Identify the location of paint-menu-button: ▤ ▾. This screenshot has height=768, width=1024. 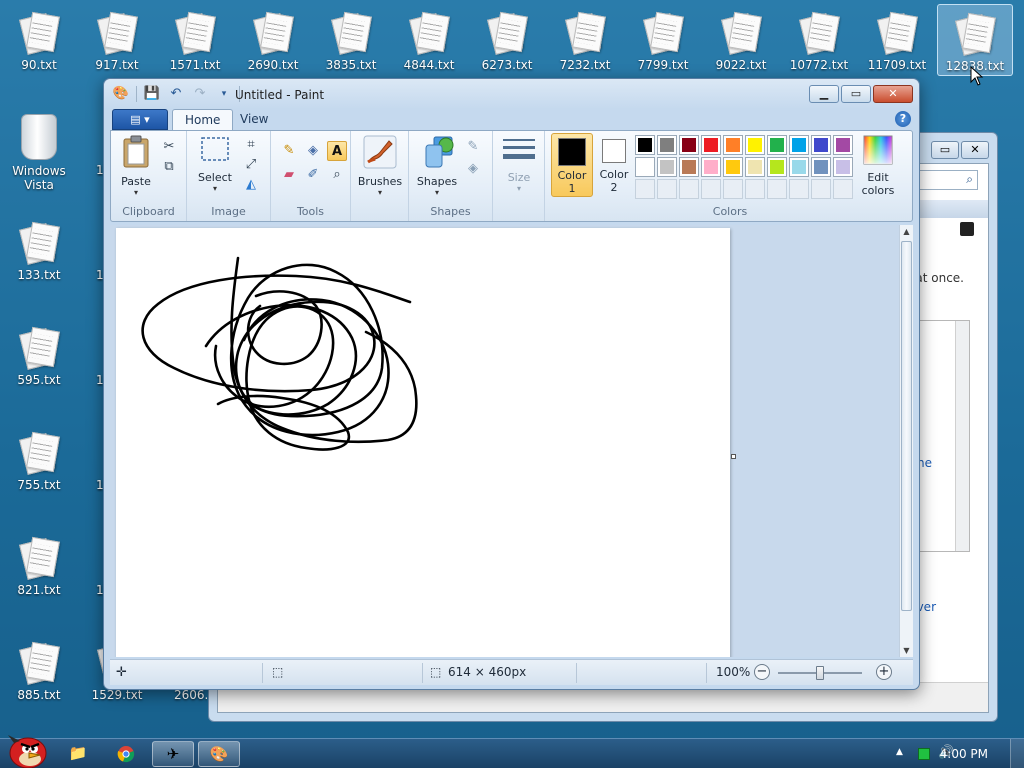
(140, 119).